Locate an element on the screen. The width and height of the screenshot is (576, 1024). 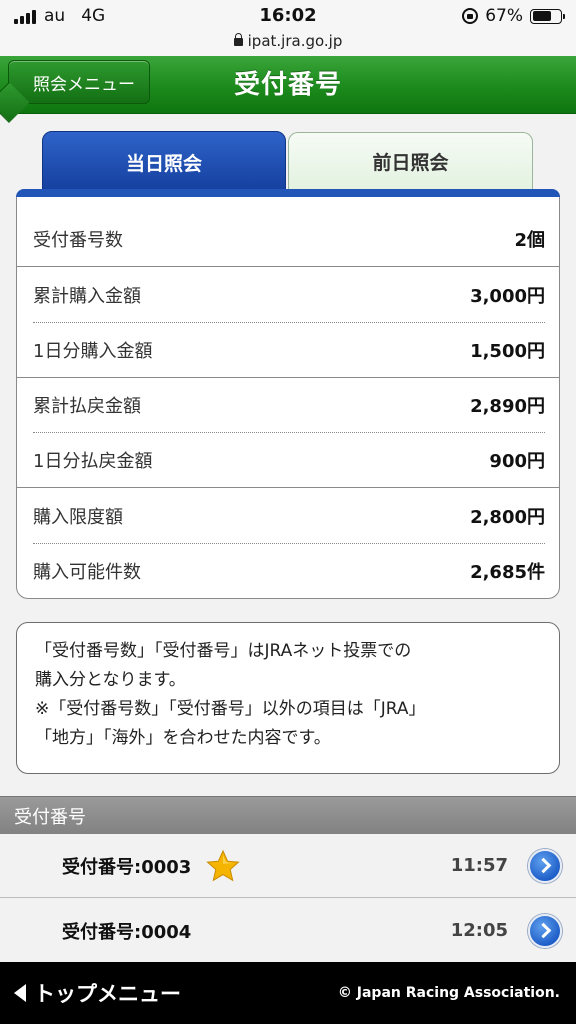
row-value: 900円 is located at coordinates (517, 461).